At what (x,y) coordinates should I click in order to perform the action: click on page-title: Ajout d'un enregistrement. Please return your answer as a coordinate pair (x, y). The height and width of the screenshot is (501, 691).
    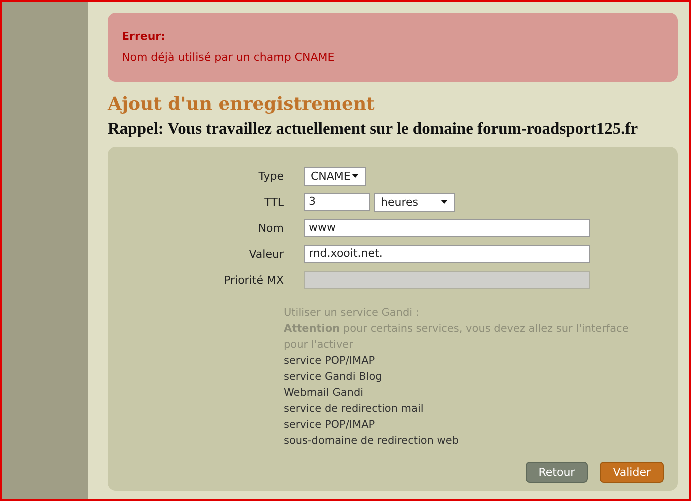
    Looking at the image, I should click on (241, 104).